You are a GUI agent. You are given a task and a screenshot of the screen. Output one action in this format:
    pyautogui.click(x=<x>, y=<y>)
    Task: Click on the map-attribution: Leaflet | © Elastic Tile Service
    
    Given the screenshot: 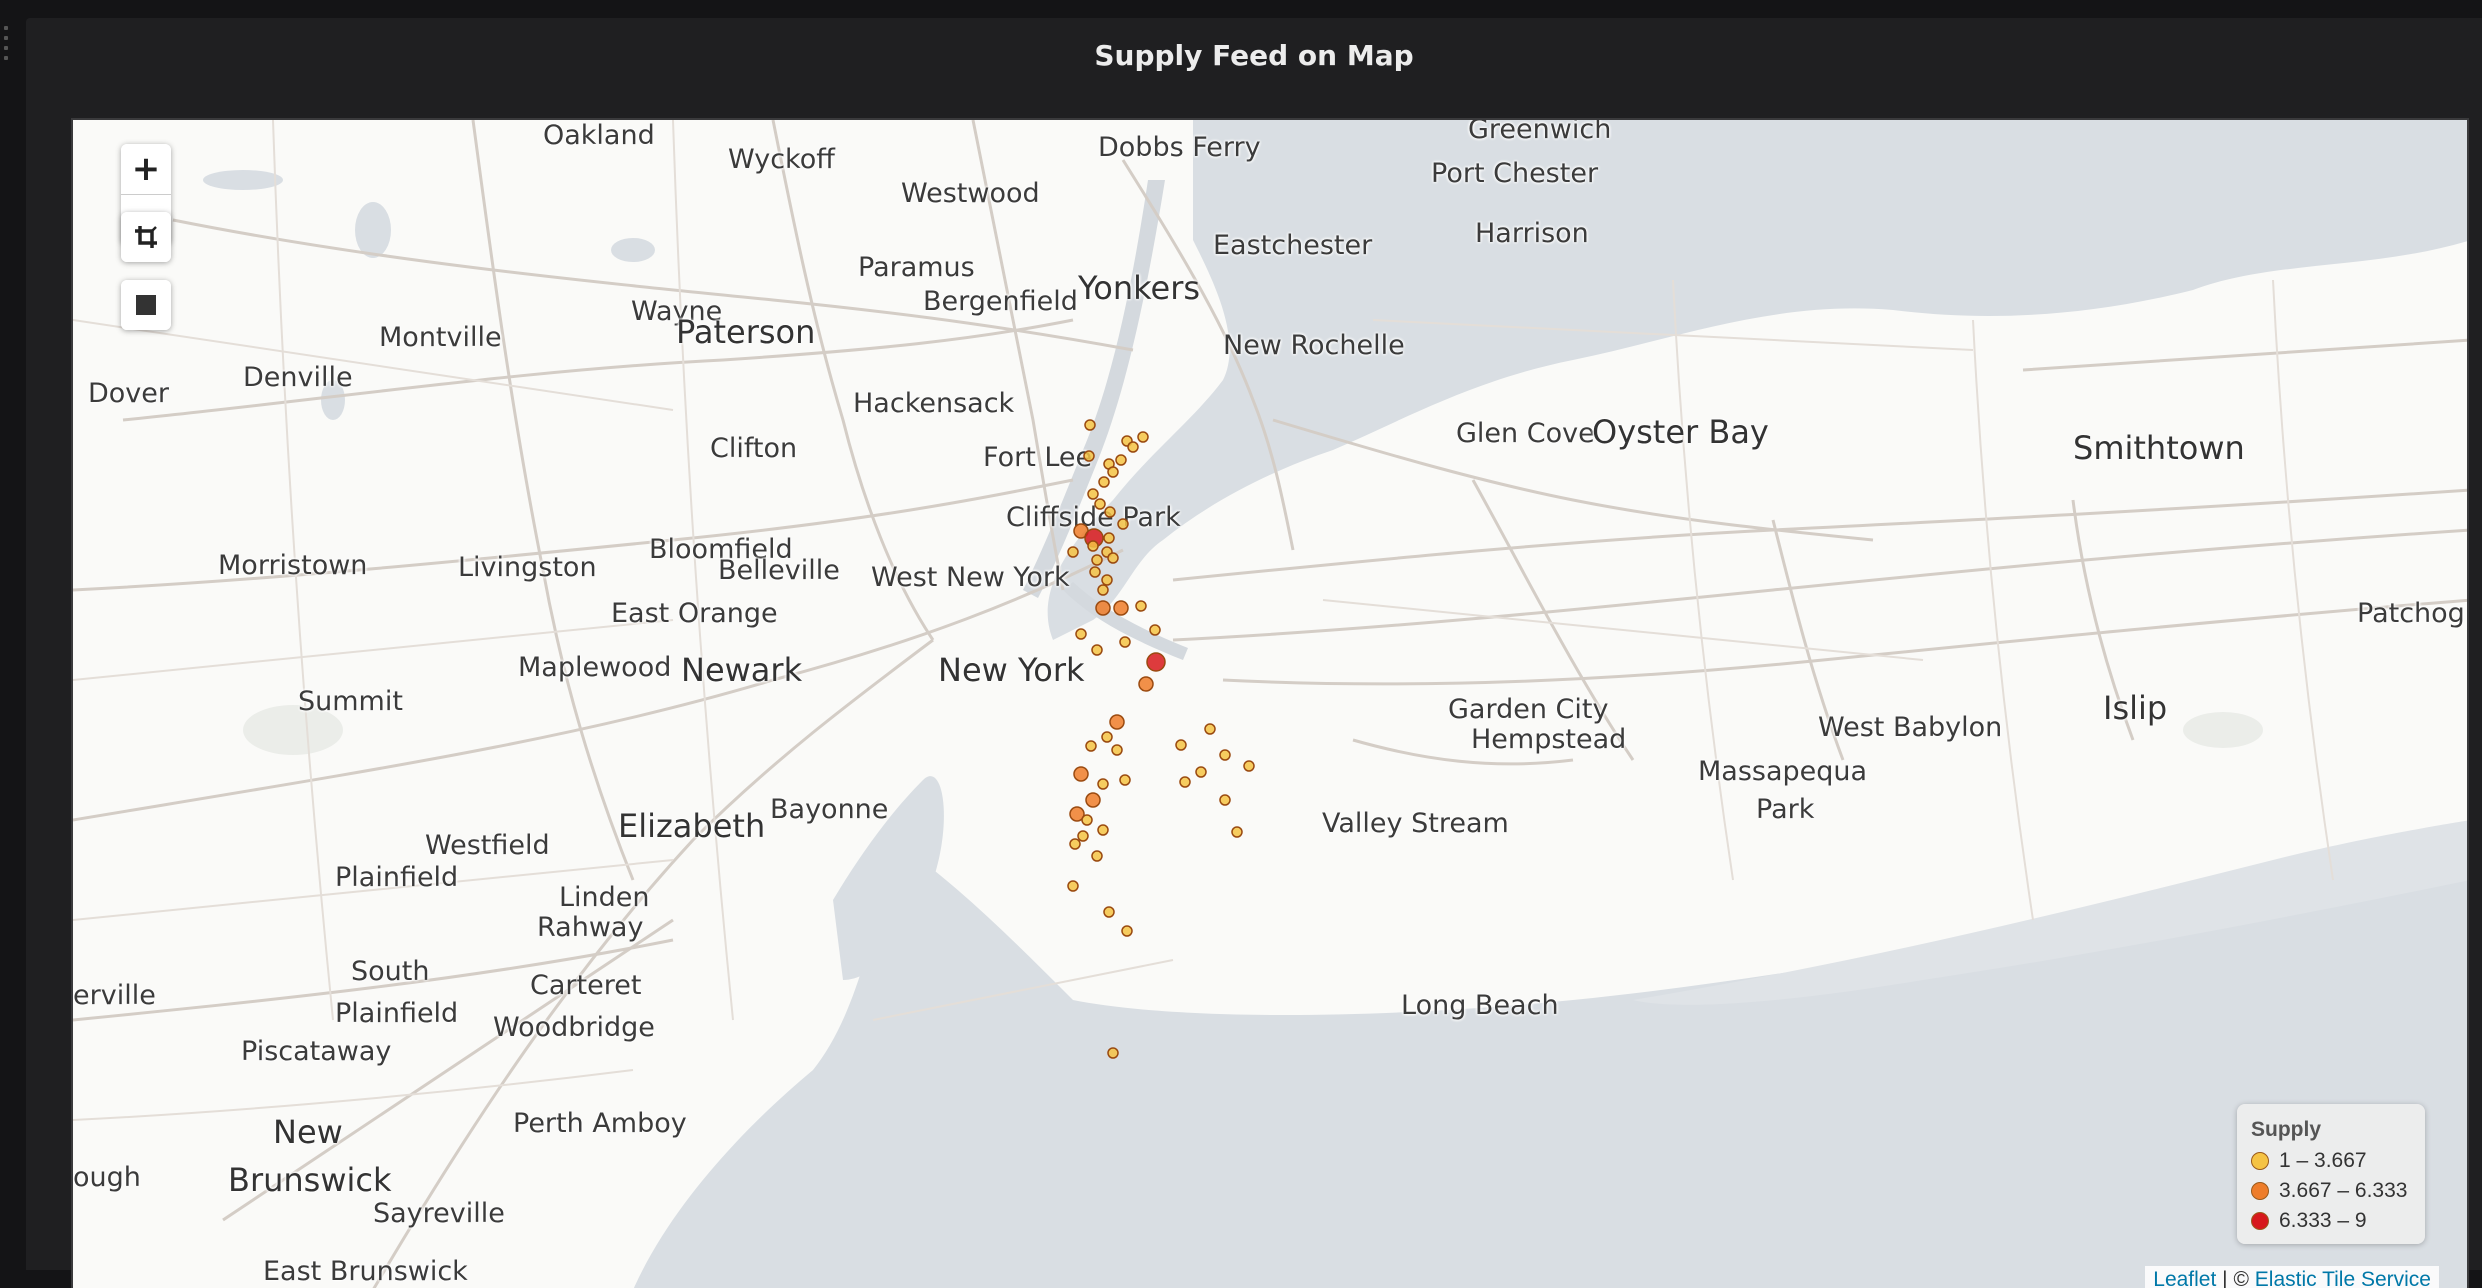 What is the action you would take?
    pyautogui.click(x=2292, y=1277)
    